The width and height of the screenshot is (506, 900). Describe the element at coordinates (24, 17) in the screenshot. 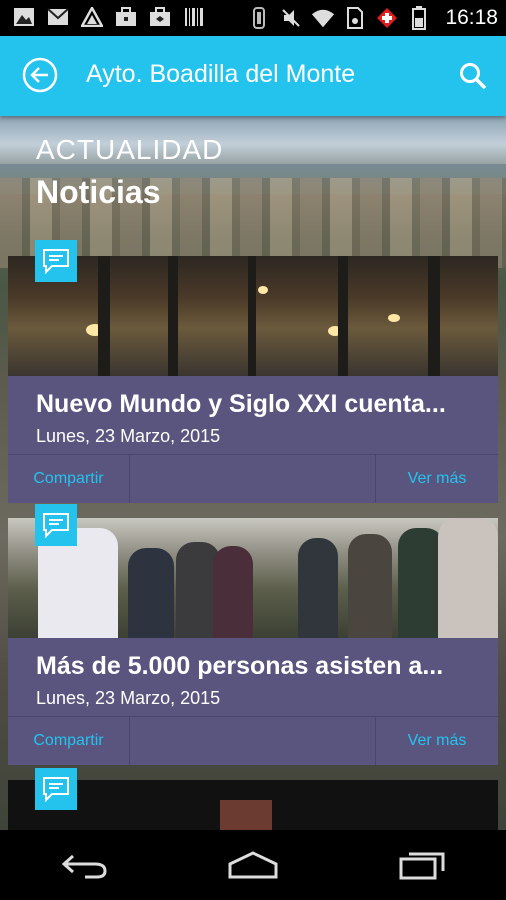

I see `image-icon` at that location.